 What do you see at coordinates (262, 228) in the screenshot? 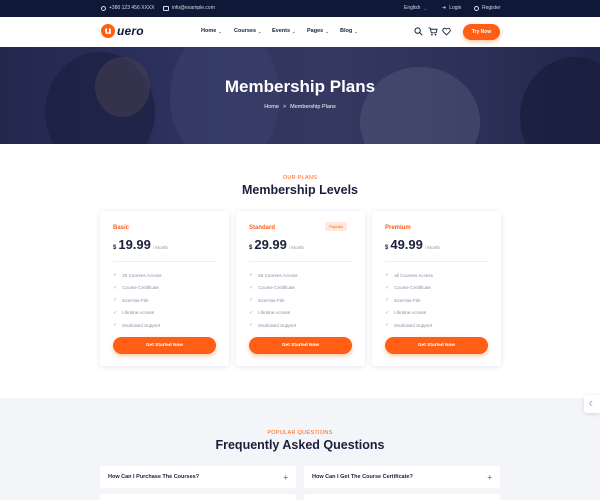
I see `plan-name: Standard` at bounding box center [262, 228].